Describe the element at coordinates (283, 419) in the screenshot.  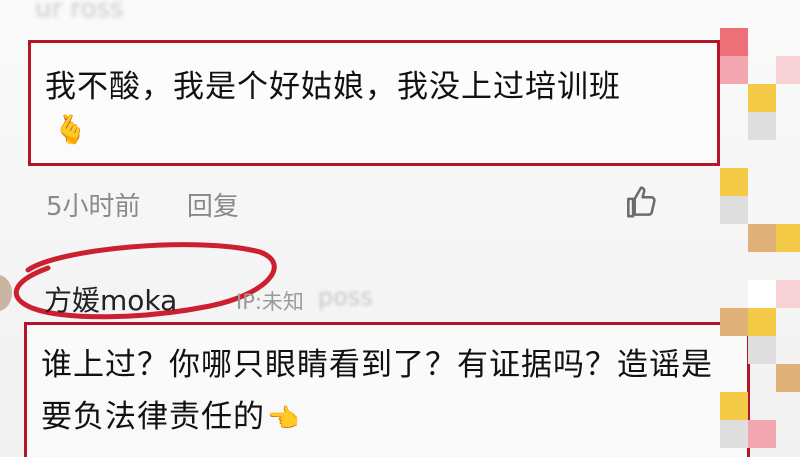
I see `pointing-hand-emoji: 👈` at that location.